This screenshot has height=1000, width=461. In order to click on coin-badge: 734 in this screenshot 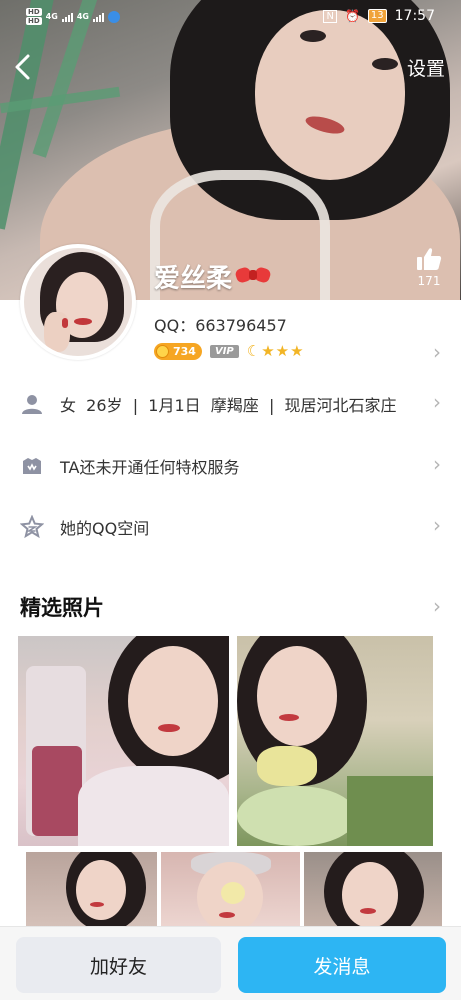, I will do `click(178, 351)`.